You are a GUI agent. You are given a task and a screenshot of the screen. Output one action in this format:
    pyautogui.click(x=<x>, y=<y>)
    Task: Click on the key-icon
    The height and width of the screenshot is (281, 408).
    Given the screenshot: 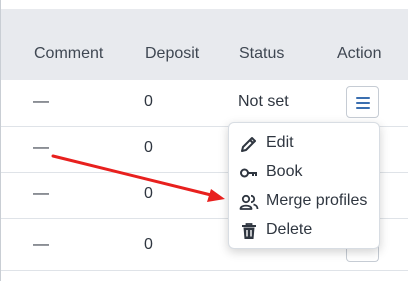 What is the action you would take?
    pyautogui.click(x=249, y=173)
    